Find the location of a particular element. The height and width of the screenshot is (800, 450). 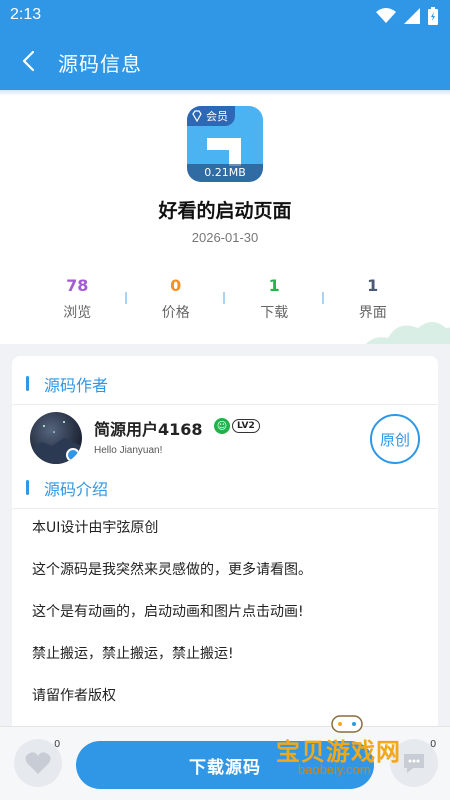

member-badge: 会员 is located at coordinates (211, 116).